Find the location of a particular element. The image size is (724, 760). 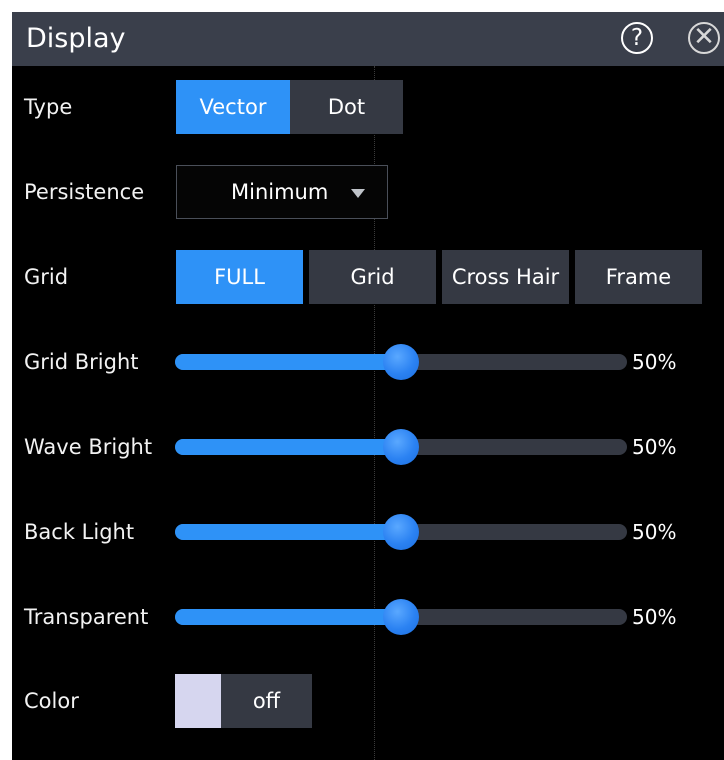

wave-bright-slider is located at coordinates (401, 447).